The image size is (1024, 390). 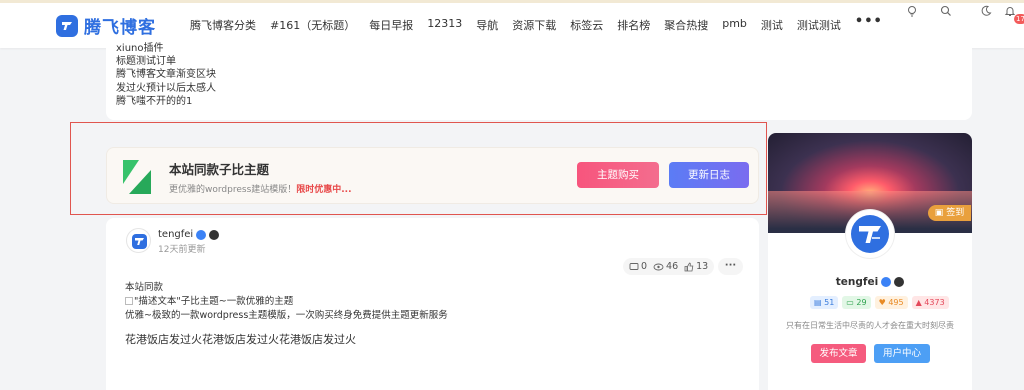 I want to click on list-item: 腾飞嗤不开的的1, so click(x=166, y=101).